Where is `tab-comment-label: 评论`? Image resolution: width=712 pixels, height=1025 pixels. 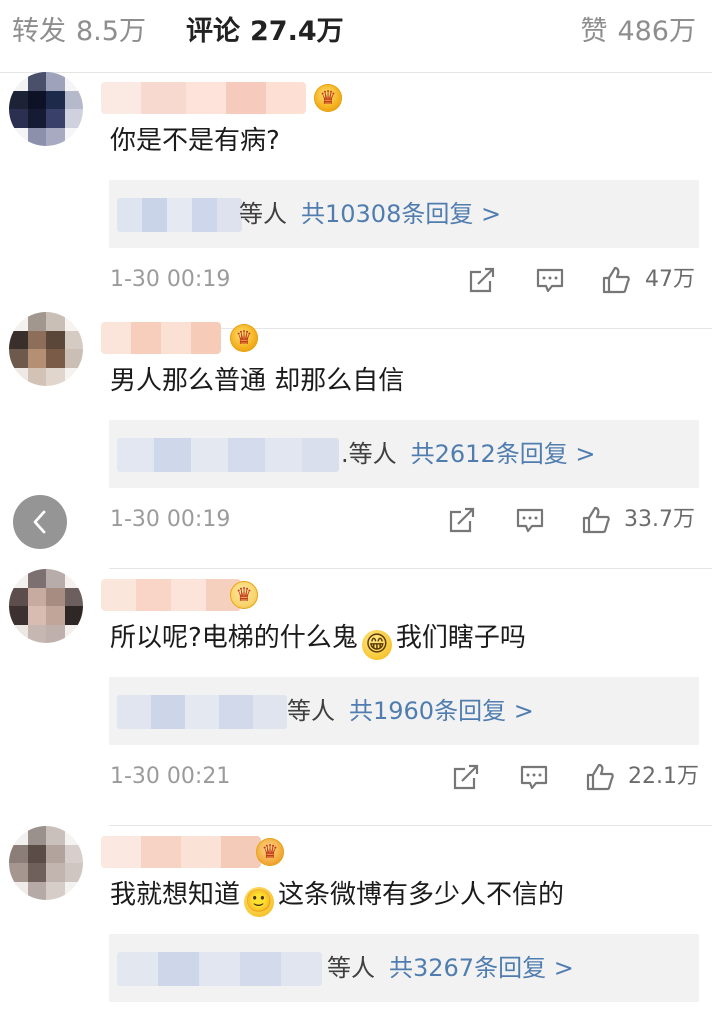
tab-comment-label: 评论 is located at coordinates (213, 31).